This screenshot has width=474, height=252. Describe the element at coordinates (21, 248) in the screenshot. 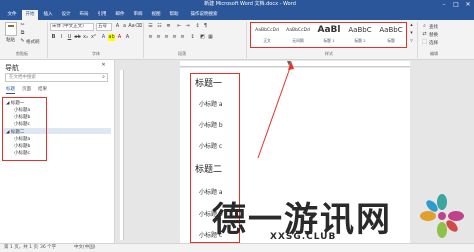

I see `status-page: 第 1 页，共 1 页` at that location.